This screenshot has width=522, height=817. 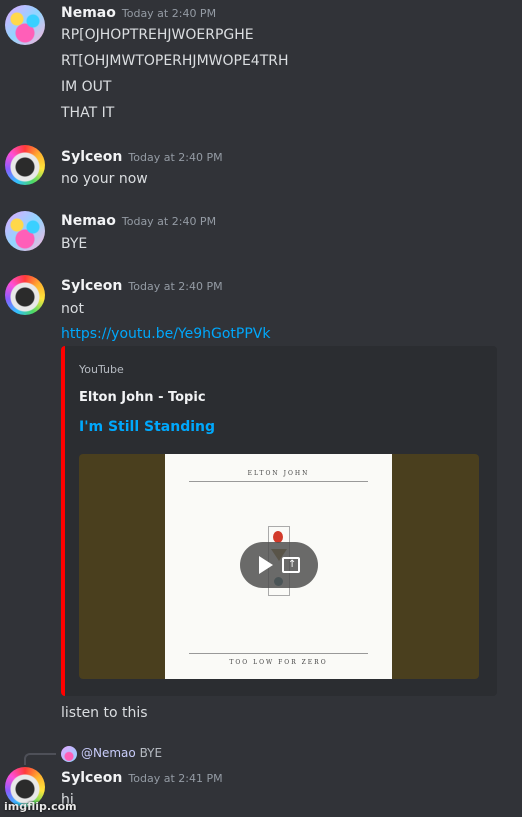 I want to click on play-button: ↑, so click(x=279, y=565).